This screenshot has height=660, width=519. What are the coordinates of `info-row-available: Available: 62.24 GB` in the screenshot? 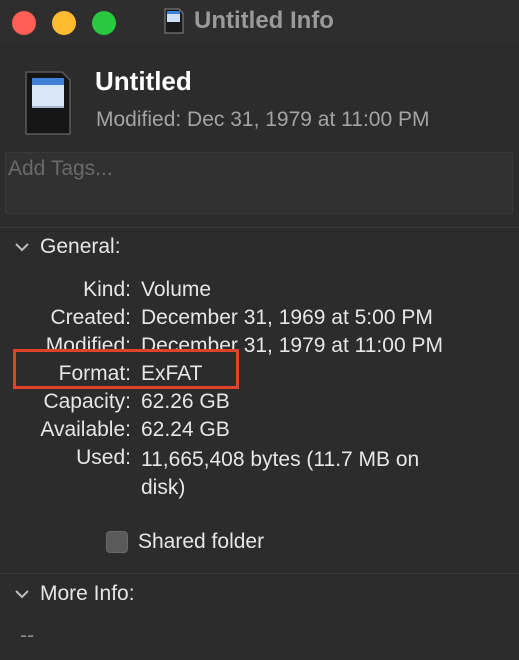 It's located at (259, 432).